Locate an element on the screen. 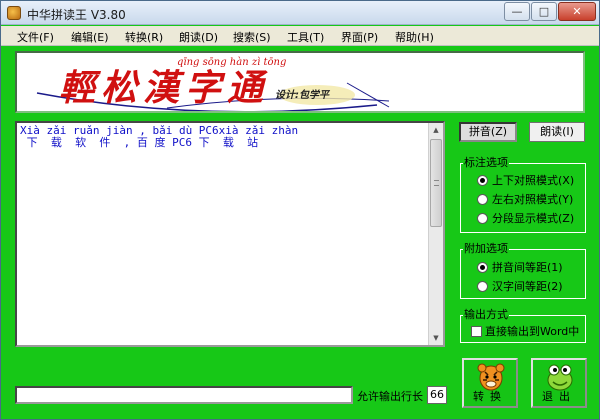  radio-label: 拼音间等距(1) is located at coordinates (527, 267).